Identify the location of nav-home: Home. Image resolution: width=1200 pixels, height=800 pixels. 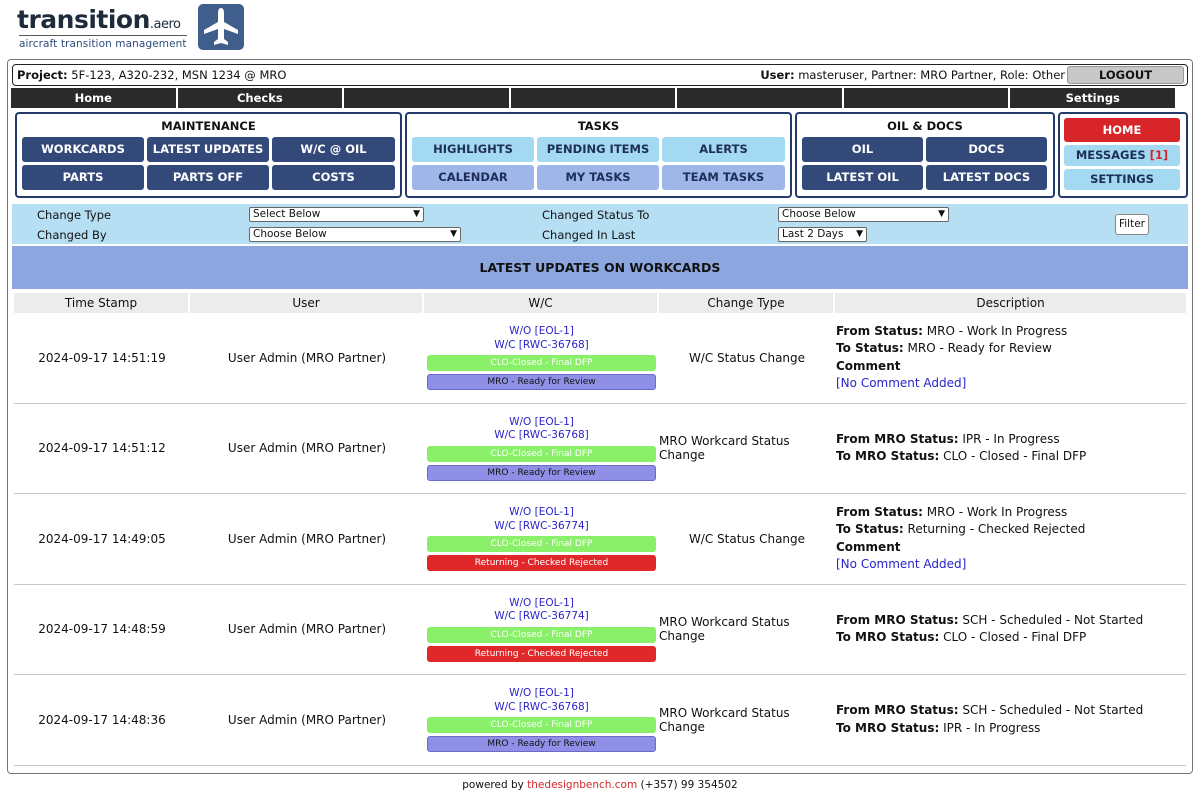
(94, 98).